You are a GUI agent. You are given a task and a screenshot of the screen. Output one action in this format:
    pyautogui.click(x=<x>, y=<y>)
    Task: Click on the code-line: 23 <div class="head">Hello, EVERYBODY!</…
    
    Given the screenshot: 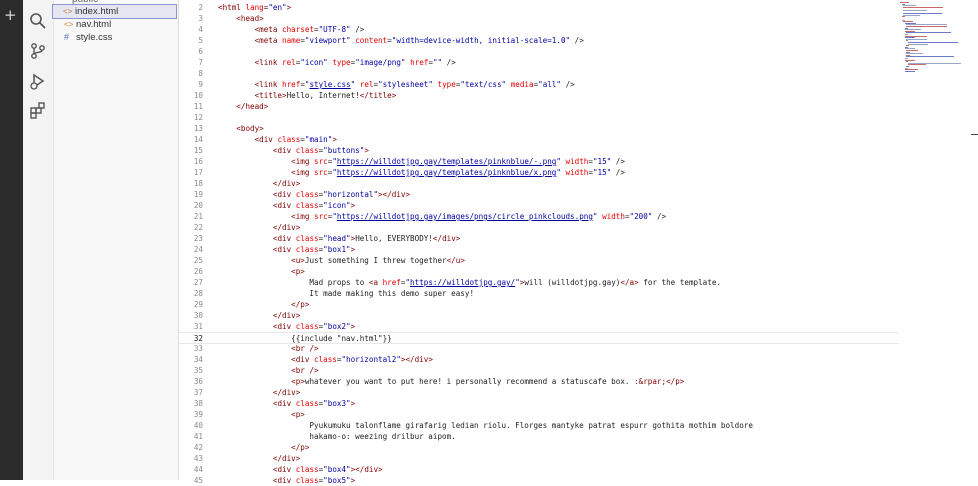 What is the action you would take?
    pyautogui.click(x=539, y=238)
    